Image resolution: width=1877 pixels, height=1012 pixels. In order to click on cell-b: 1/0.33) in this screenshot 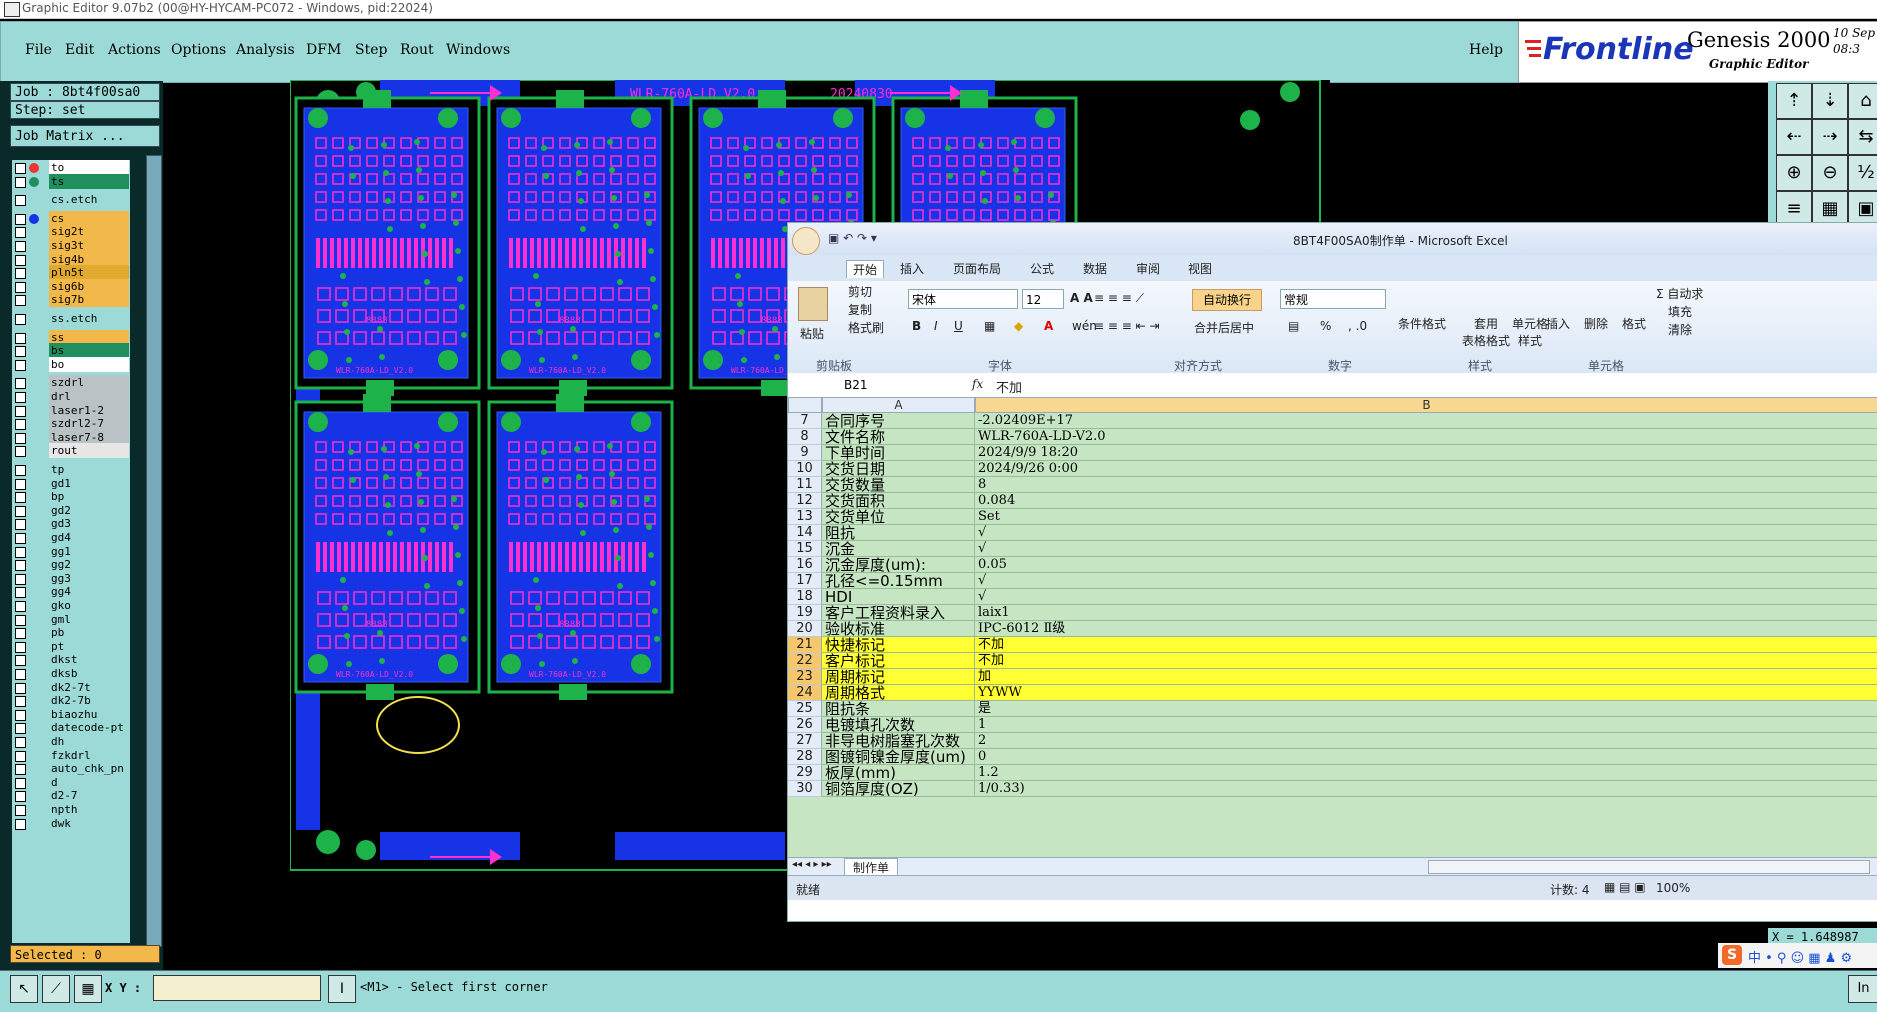, I will do `click(1426, 789)`.